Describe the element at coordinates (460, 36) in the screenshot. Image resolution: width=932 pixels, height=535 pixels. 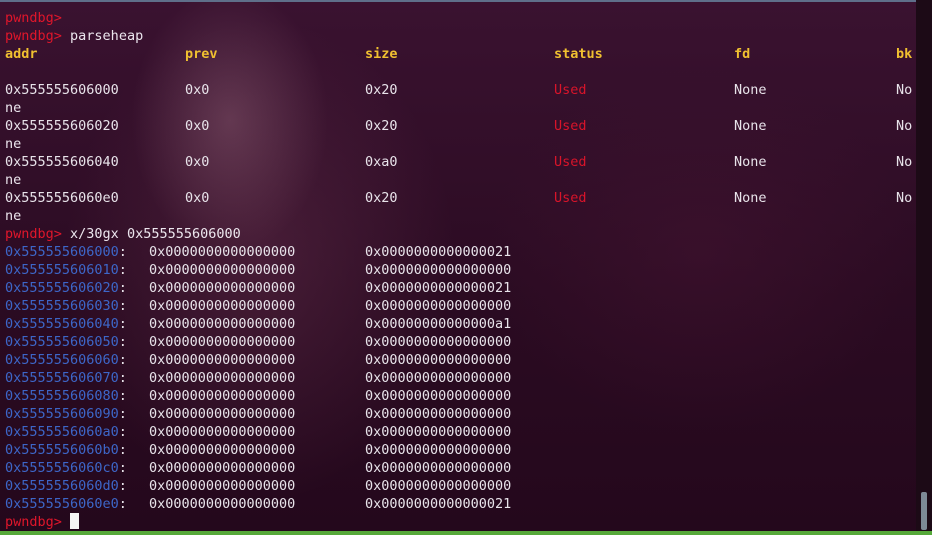
I see `command-line: pwndbg> parseheap` at that location.